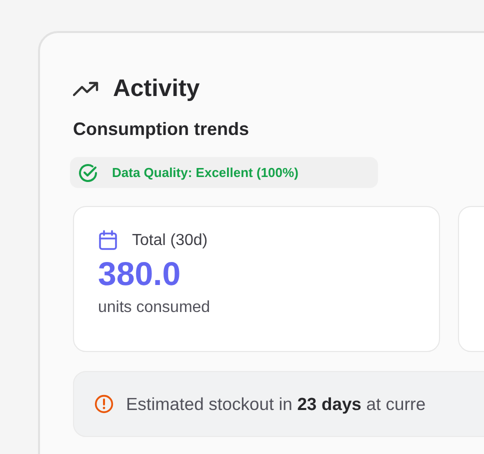 The image size is (484, 454). I want to click on section-title: Activity, so click(156, 89).